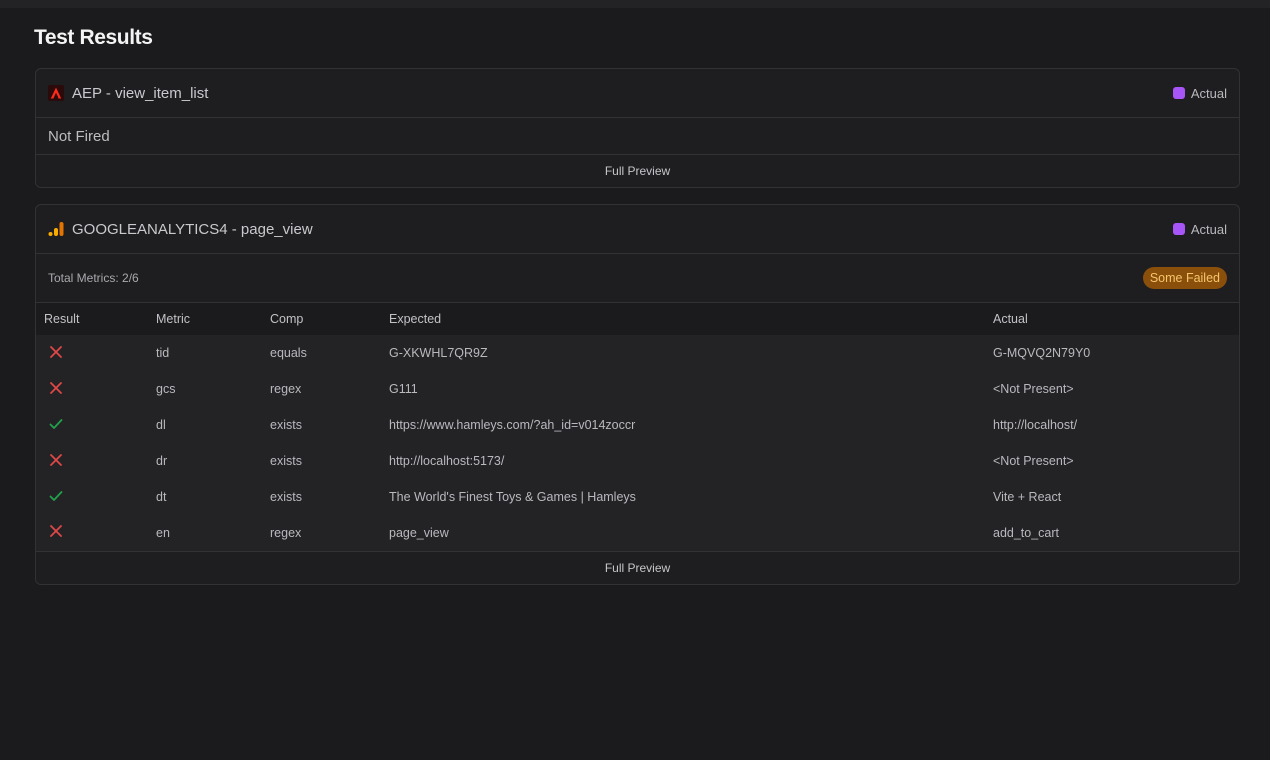 The image size is (1270, 760). What do you see at coordinates (56, 229) in the screenshot?
I see `google-analytics-icon` at bounding box center [56, 229].